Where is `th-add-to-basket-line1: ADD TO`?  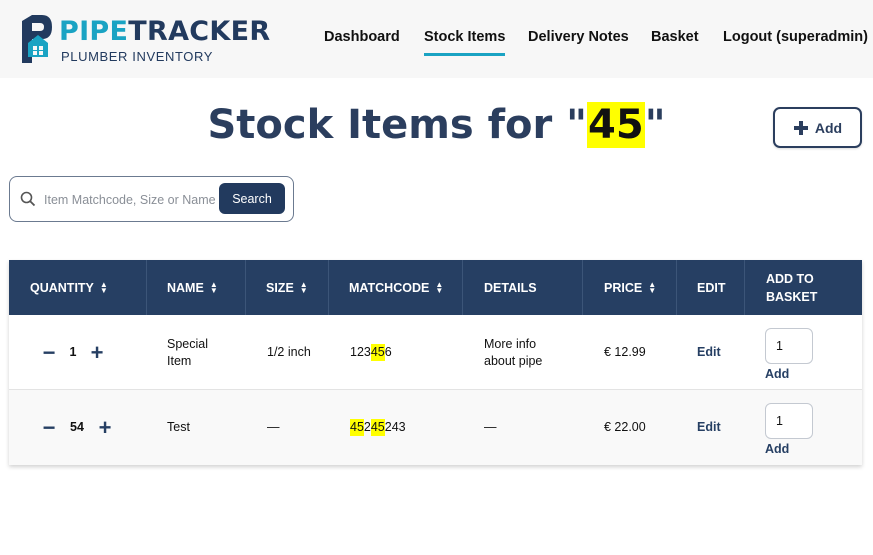
th-add-to-basket-line1: ADD TO is located at coordinates (790, 278).